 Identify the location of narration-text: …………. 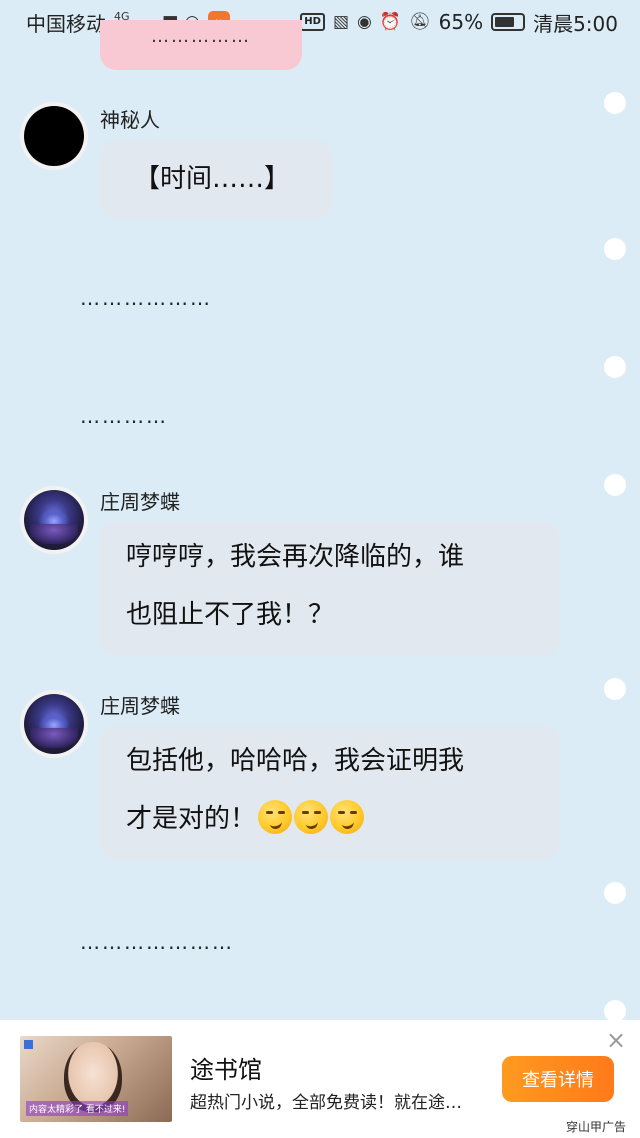
(124, 416).